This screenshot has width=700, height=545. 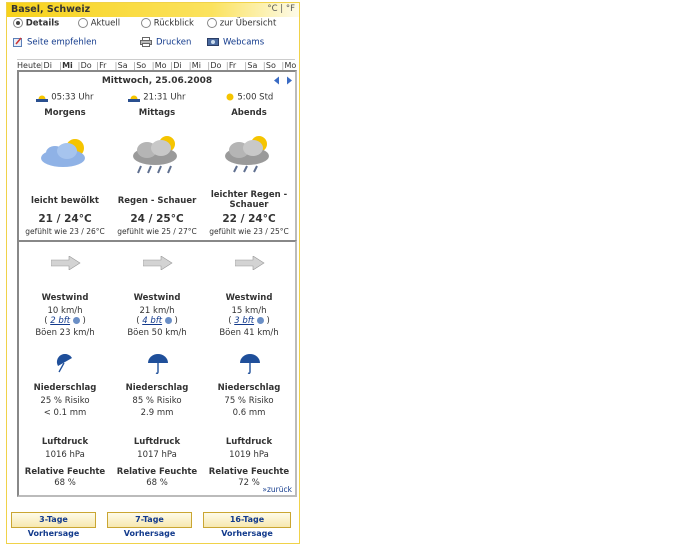 What do you see at coordinates (60, 321) in the screenshot?
I see `beaufort-link: 2 bft` at bounding box center [60, 321].